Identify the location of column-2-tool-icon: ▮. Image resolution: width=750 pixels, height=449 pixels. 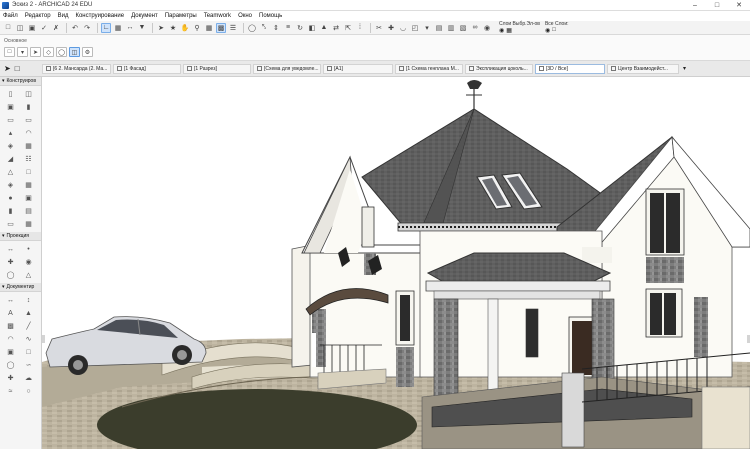
(10, 211).